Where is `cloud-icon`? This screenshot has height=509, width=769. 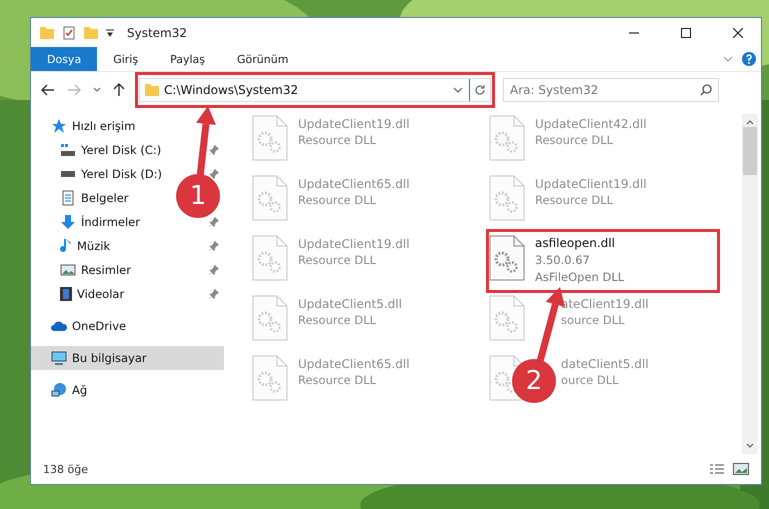 cloud-icon is located at coordinates (59, 326).